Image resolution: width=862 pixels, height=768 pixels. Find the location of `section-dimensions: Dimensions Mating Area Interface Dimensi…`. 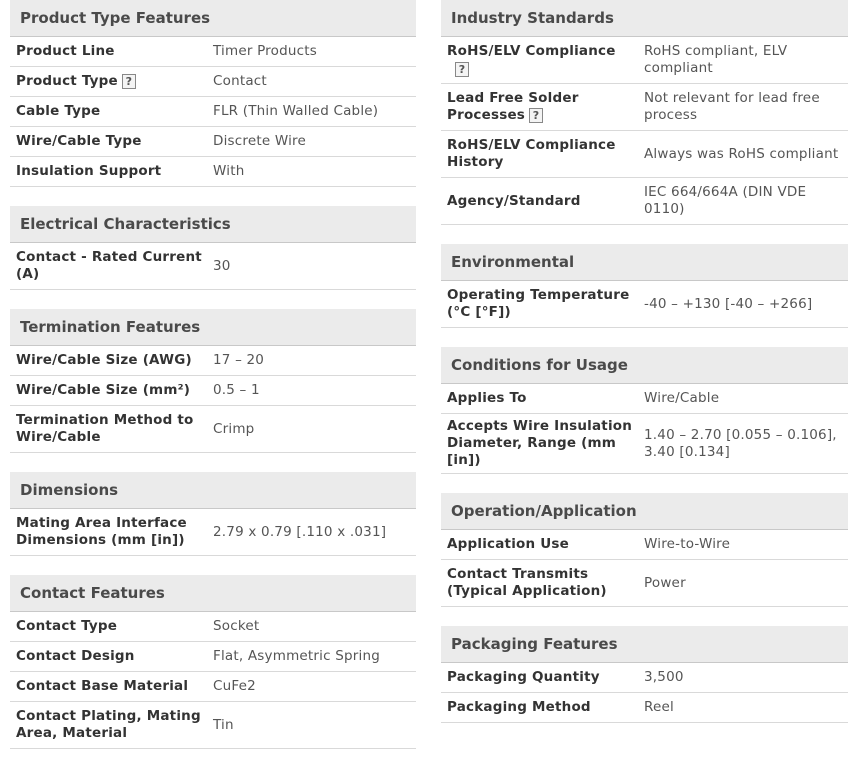

section-dimensions: Dimensions Mating Area Interface Dimensi… is located at coordinates (213, 514).